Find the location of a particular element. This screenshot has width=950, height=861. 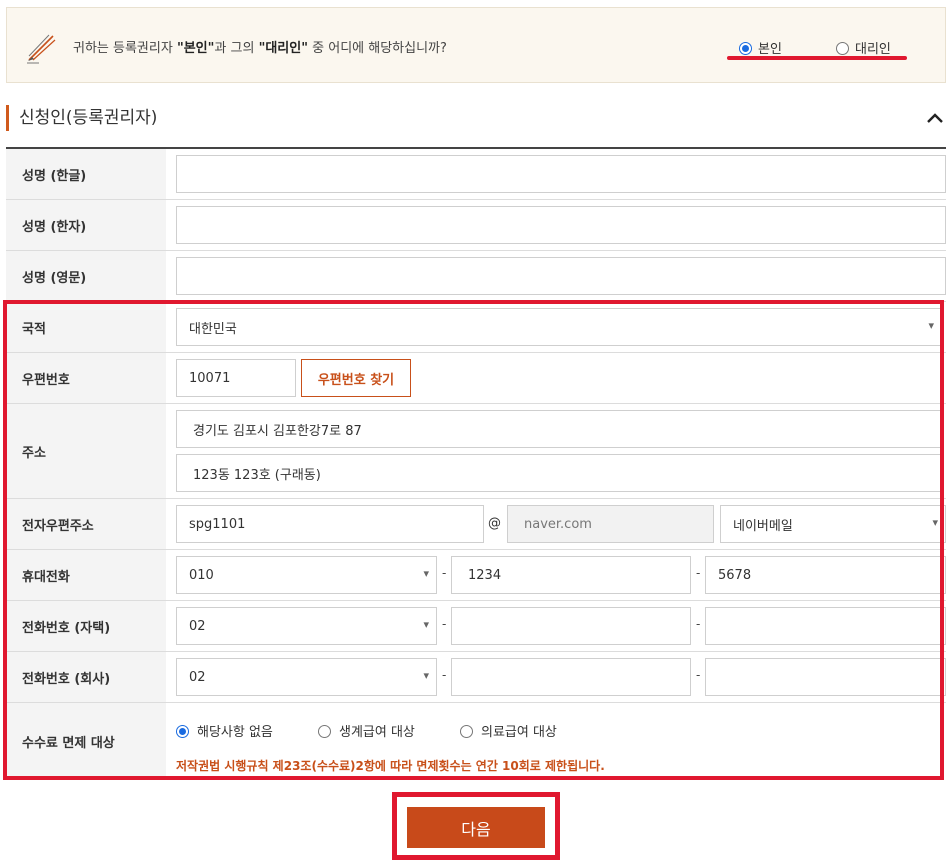

label-postal-code: 우편번호 is located at coordinates (86, 378).